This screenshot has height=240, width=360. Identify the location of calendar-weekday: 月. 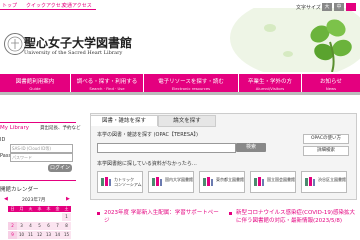
(21, 209).